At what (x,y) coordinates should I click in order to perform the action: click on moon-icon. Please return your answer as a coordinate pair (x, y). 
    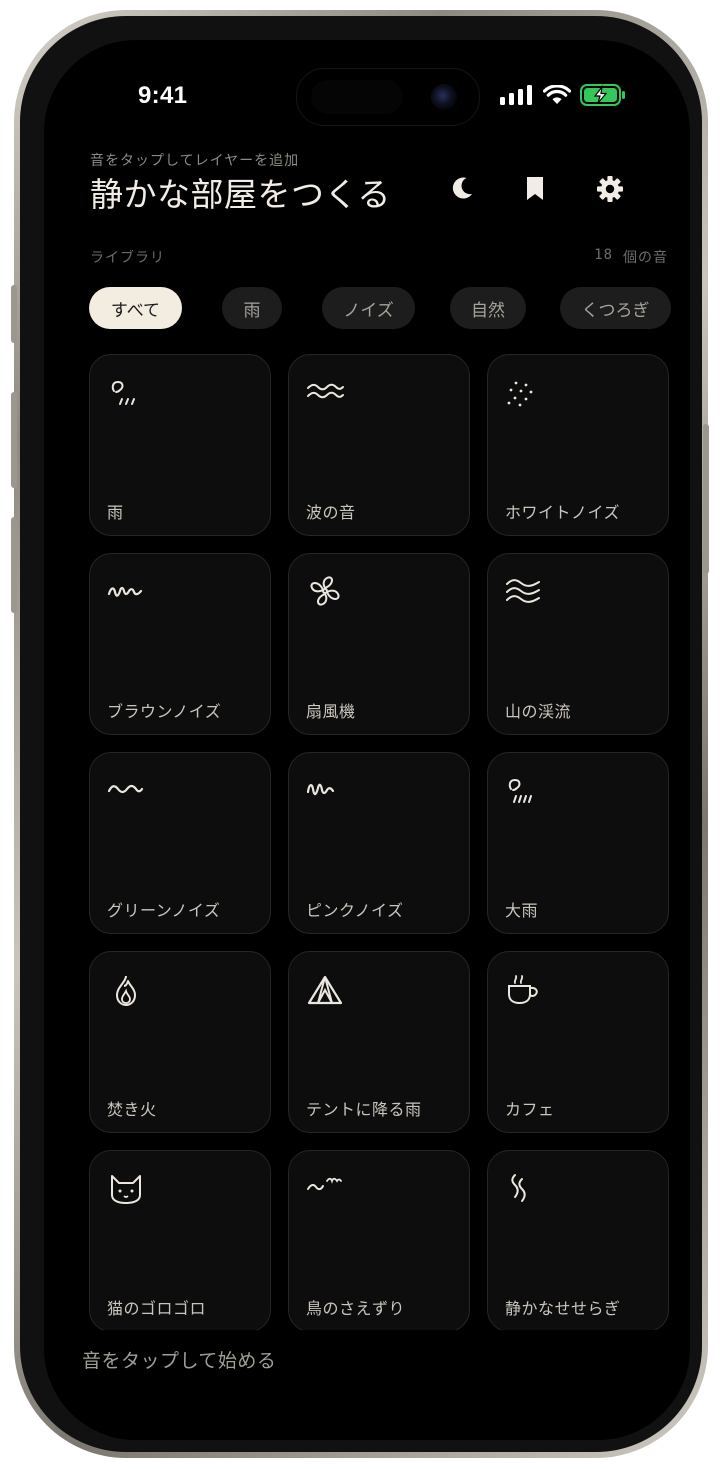
    Looking at the image, I should click on (462, 188).